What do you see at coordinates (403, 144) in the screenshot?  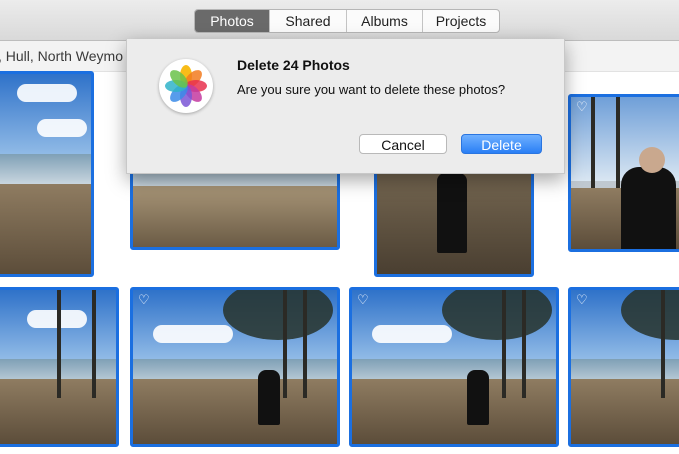 I see `cancel-button: Cancel` at bounding box center [403, 144].